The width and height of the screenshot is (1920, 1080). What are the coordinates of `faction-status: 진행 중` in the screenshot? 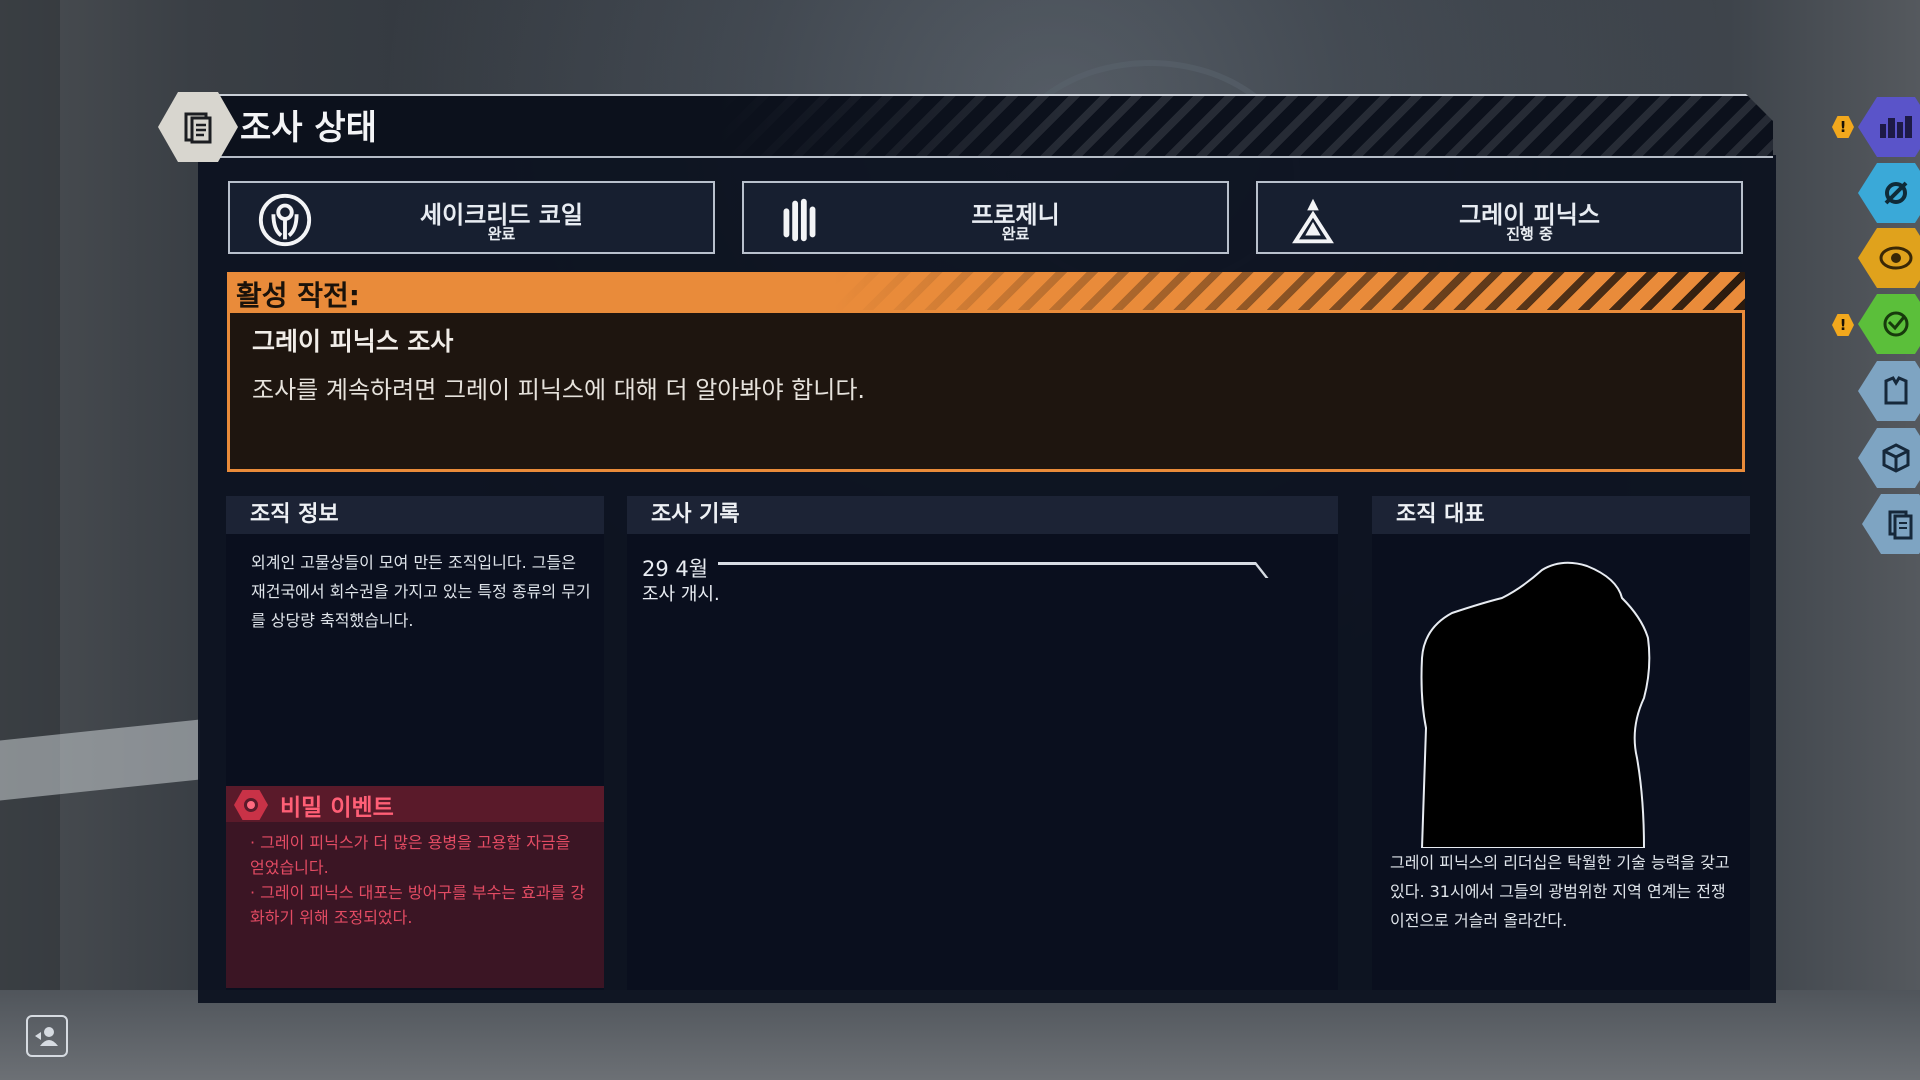 It's located at (1529, 234).